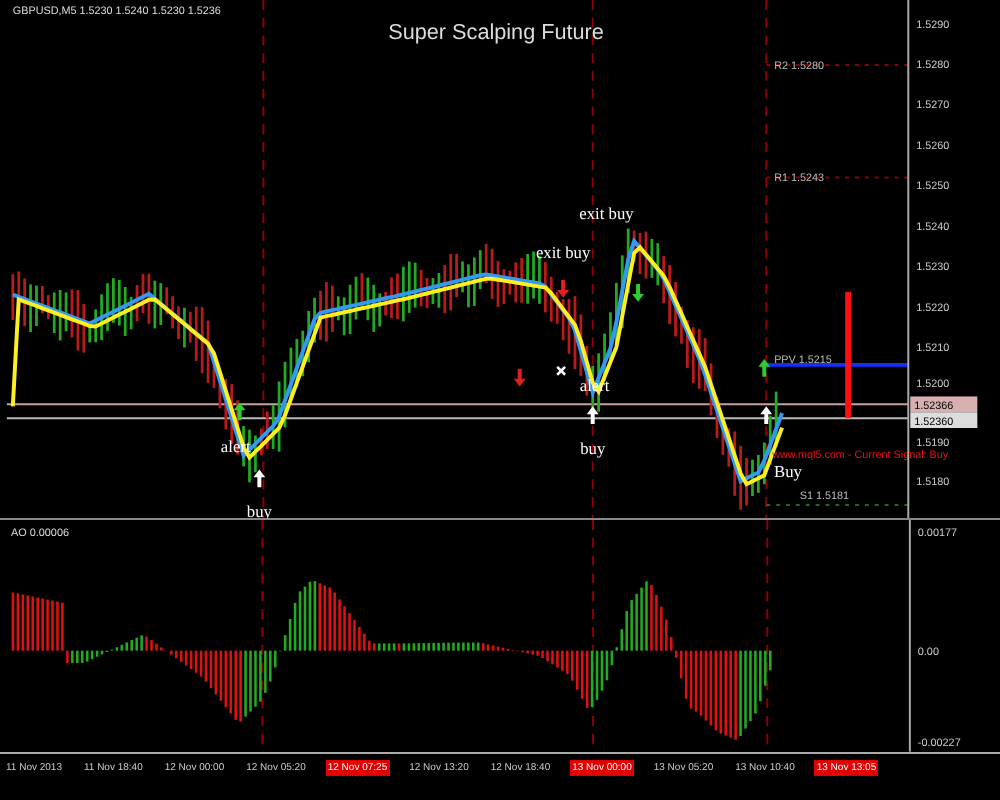 The image size is (1000, 800). What do you see at coordinates (848, 355) in the screenshot?
I see `signal-bar` at bounding box center [848, 355].